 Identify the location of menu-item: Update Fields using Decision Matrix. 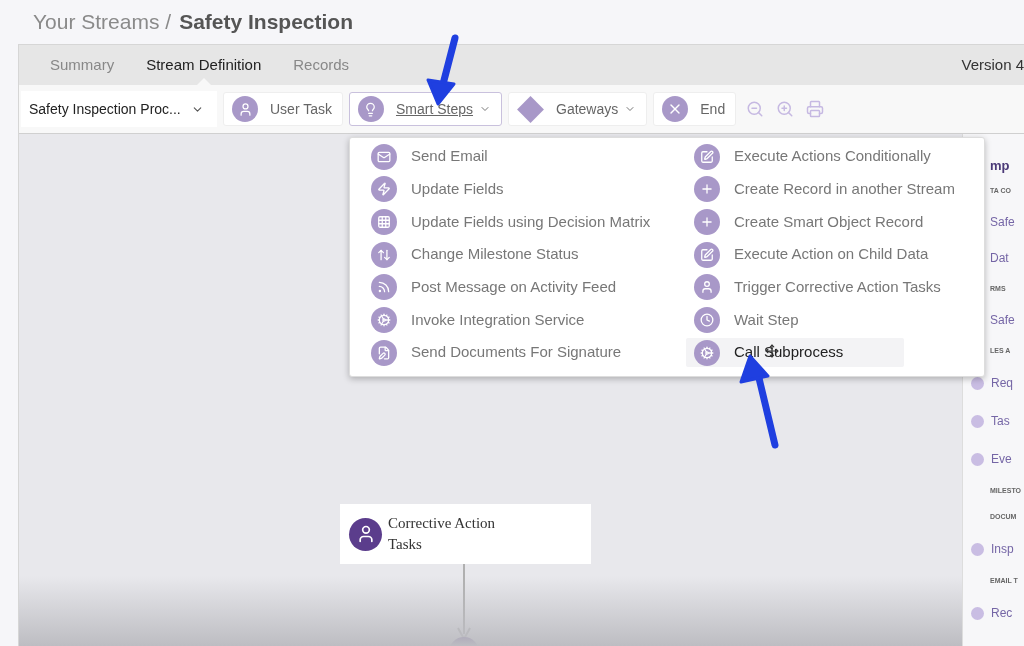
(507, 222).